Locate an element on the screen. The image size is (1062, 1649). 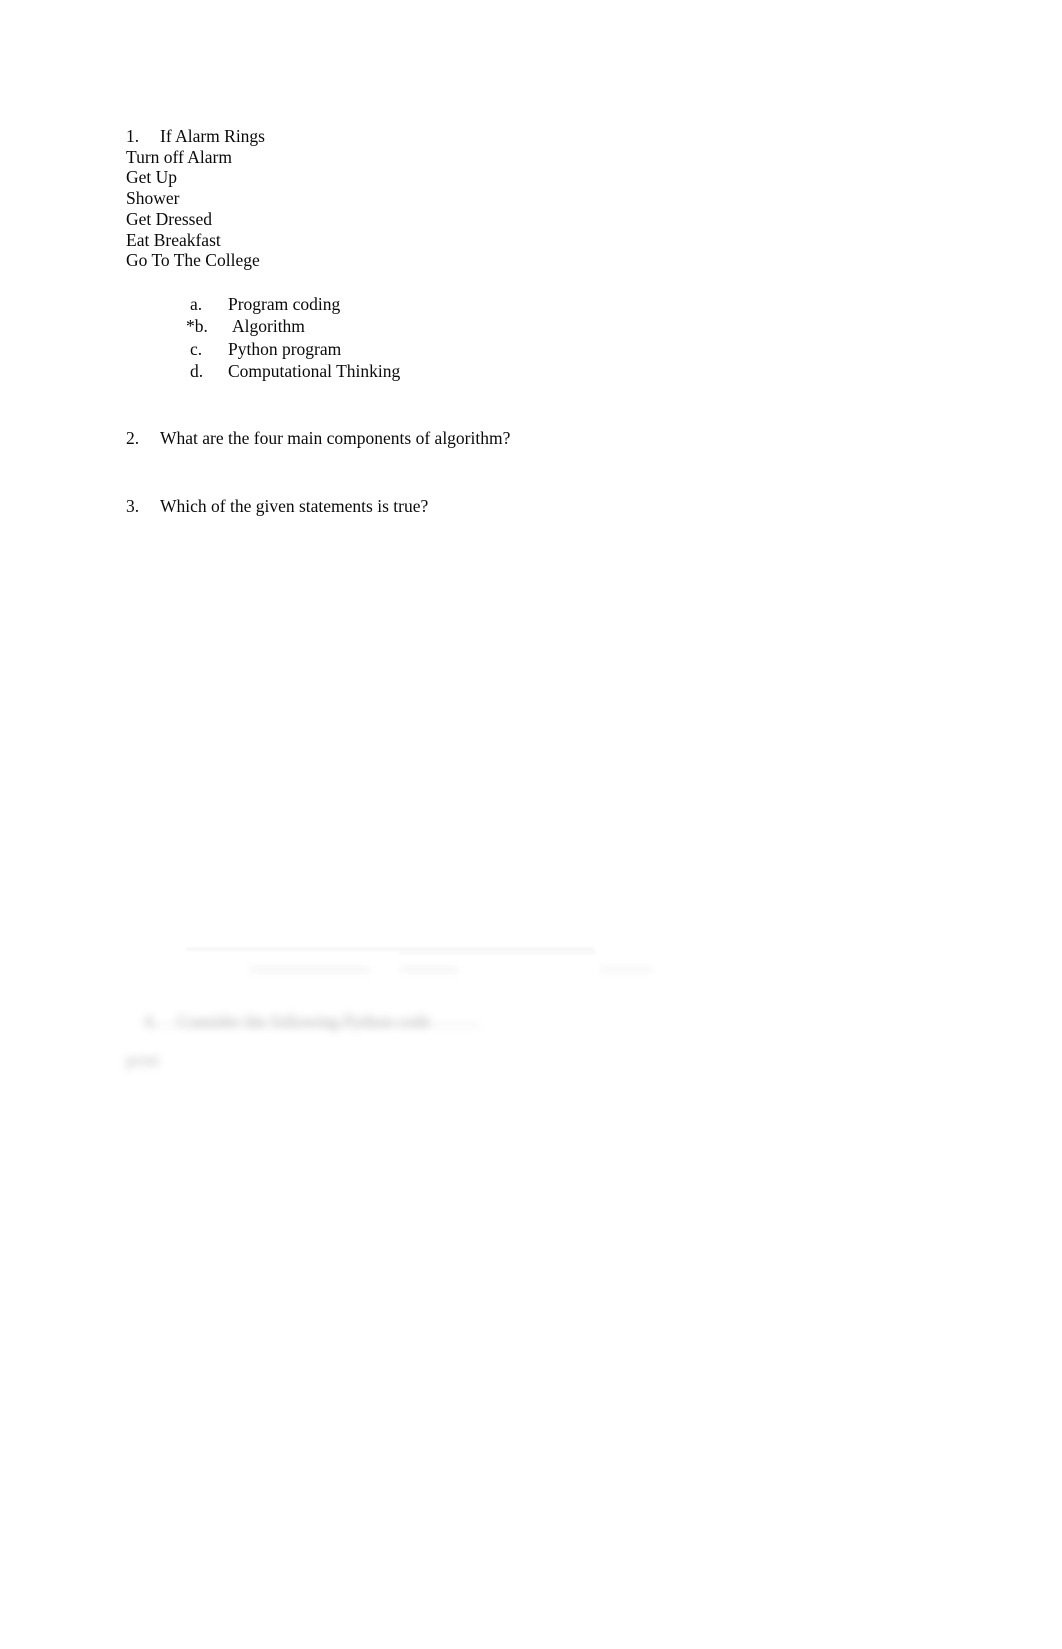
obscured-code-snippet: print is located at coordinates (143, 1060).